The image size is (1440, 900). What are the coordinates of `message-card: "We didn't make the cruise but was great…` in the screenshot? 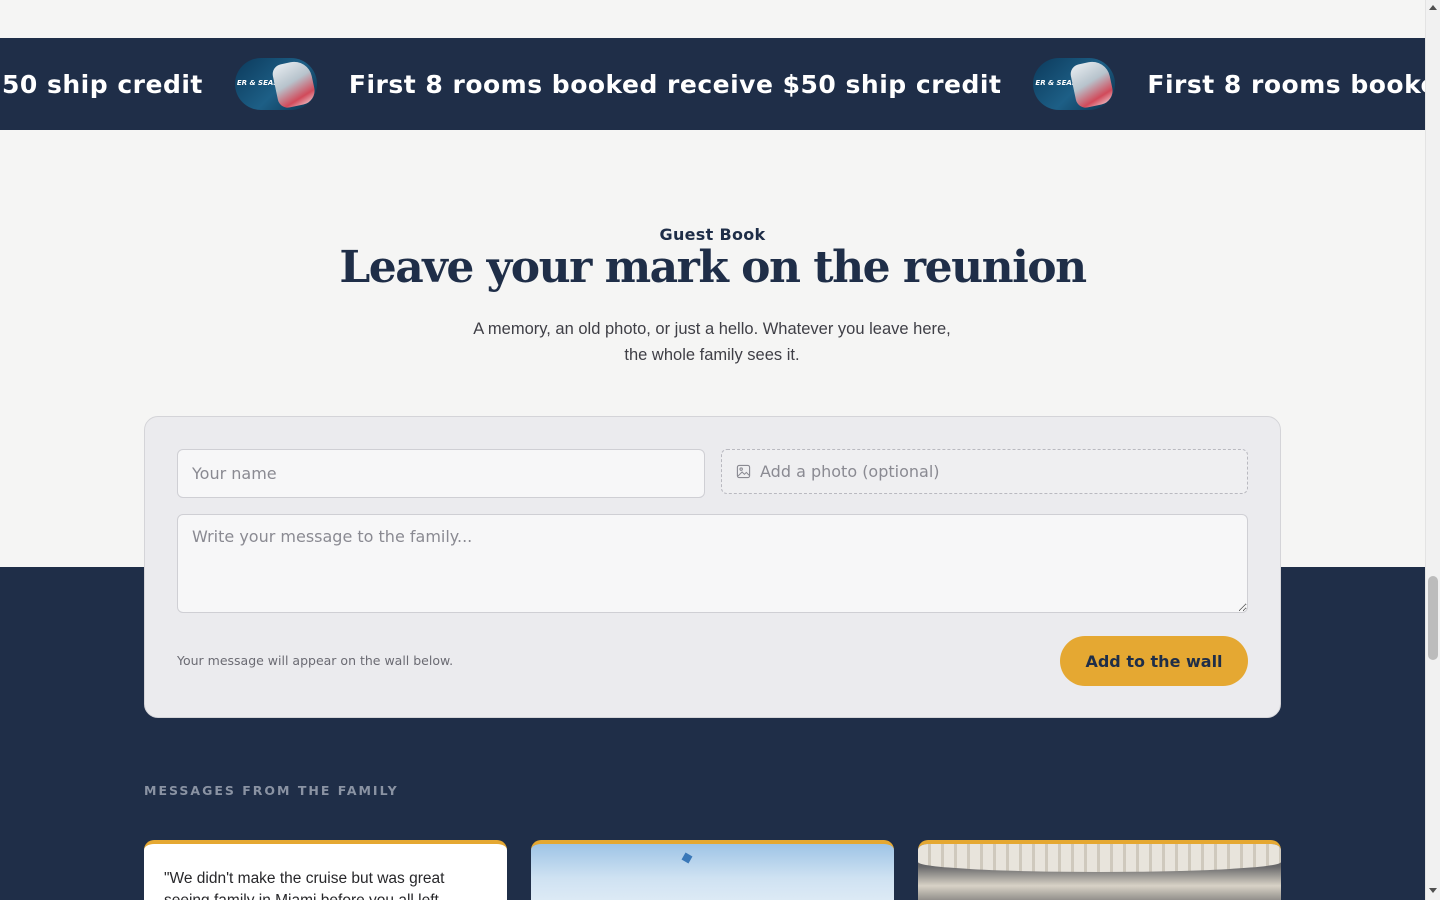 It's located at (325, 870).